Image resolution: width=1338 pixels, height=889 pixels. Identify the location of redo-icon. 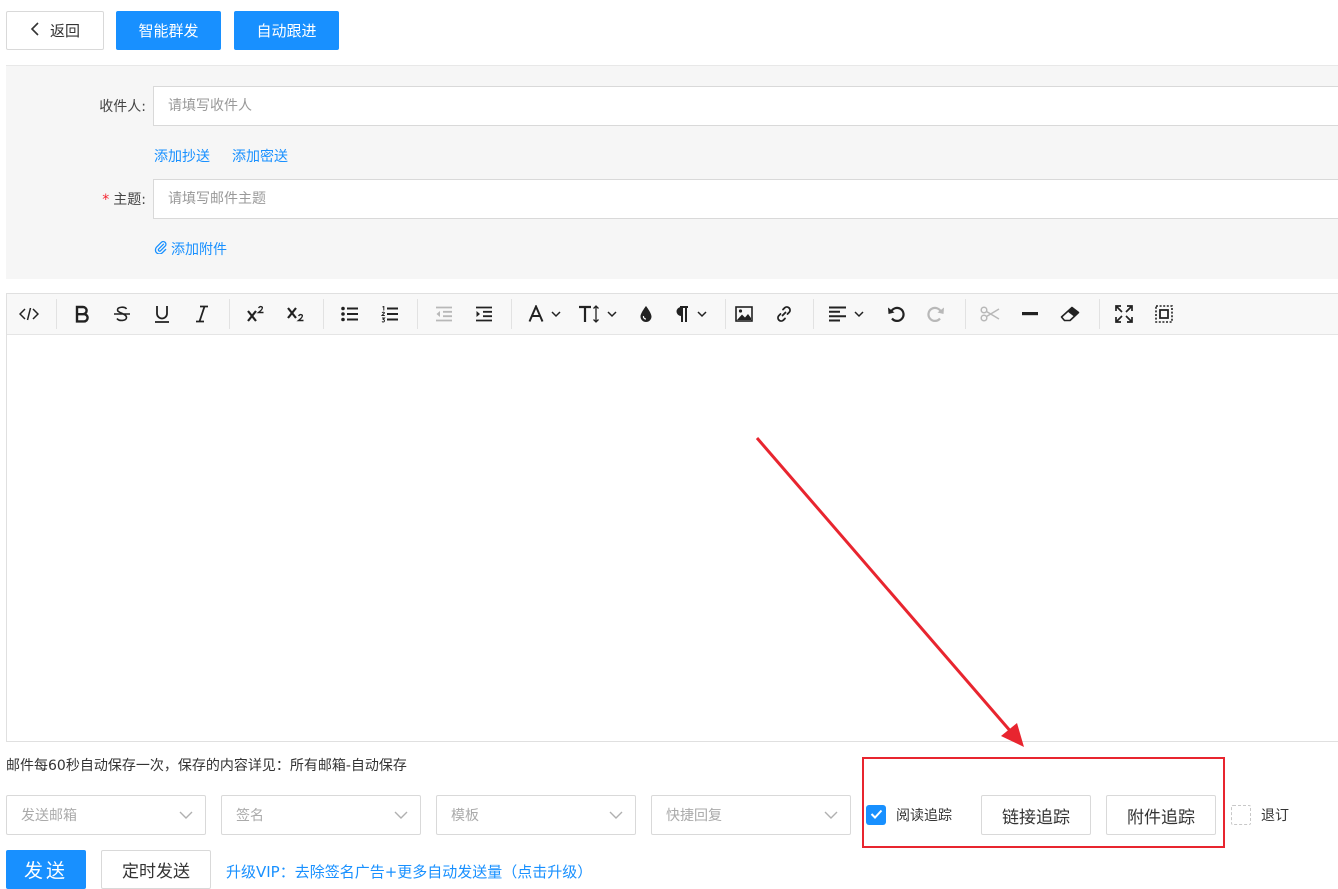
(936, 314).